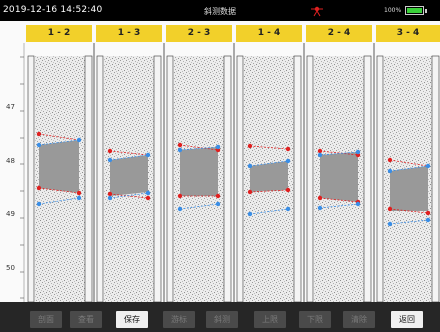 This screenshot has height=332, width=440. Describe the element at coordinates (270, 319) in the screenshot. I see `upper-limit-button: 上限` at that location.